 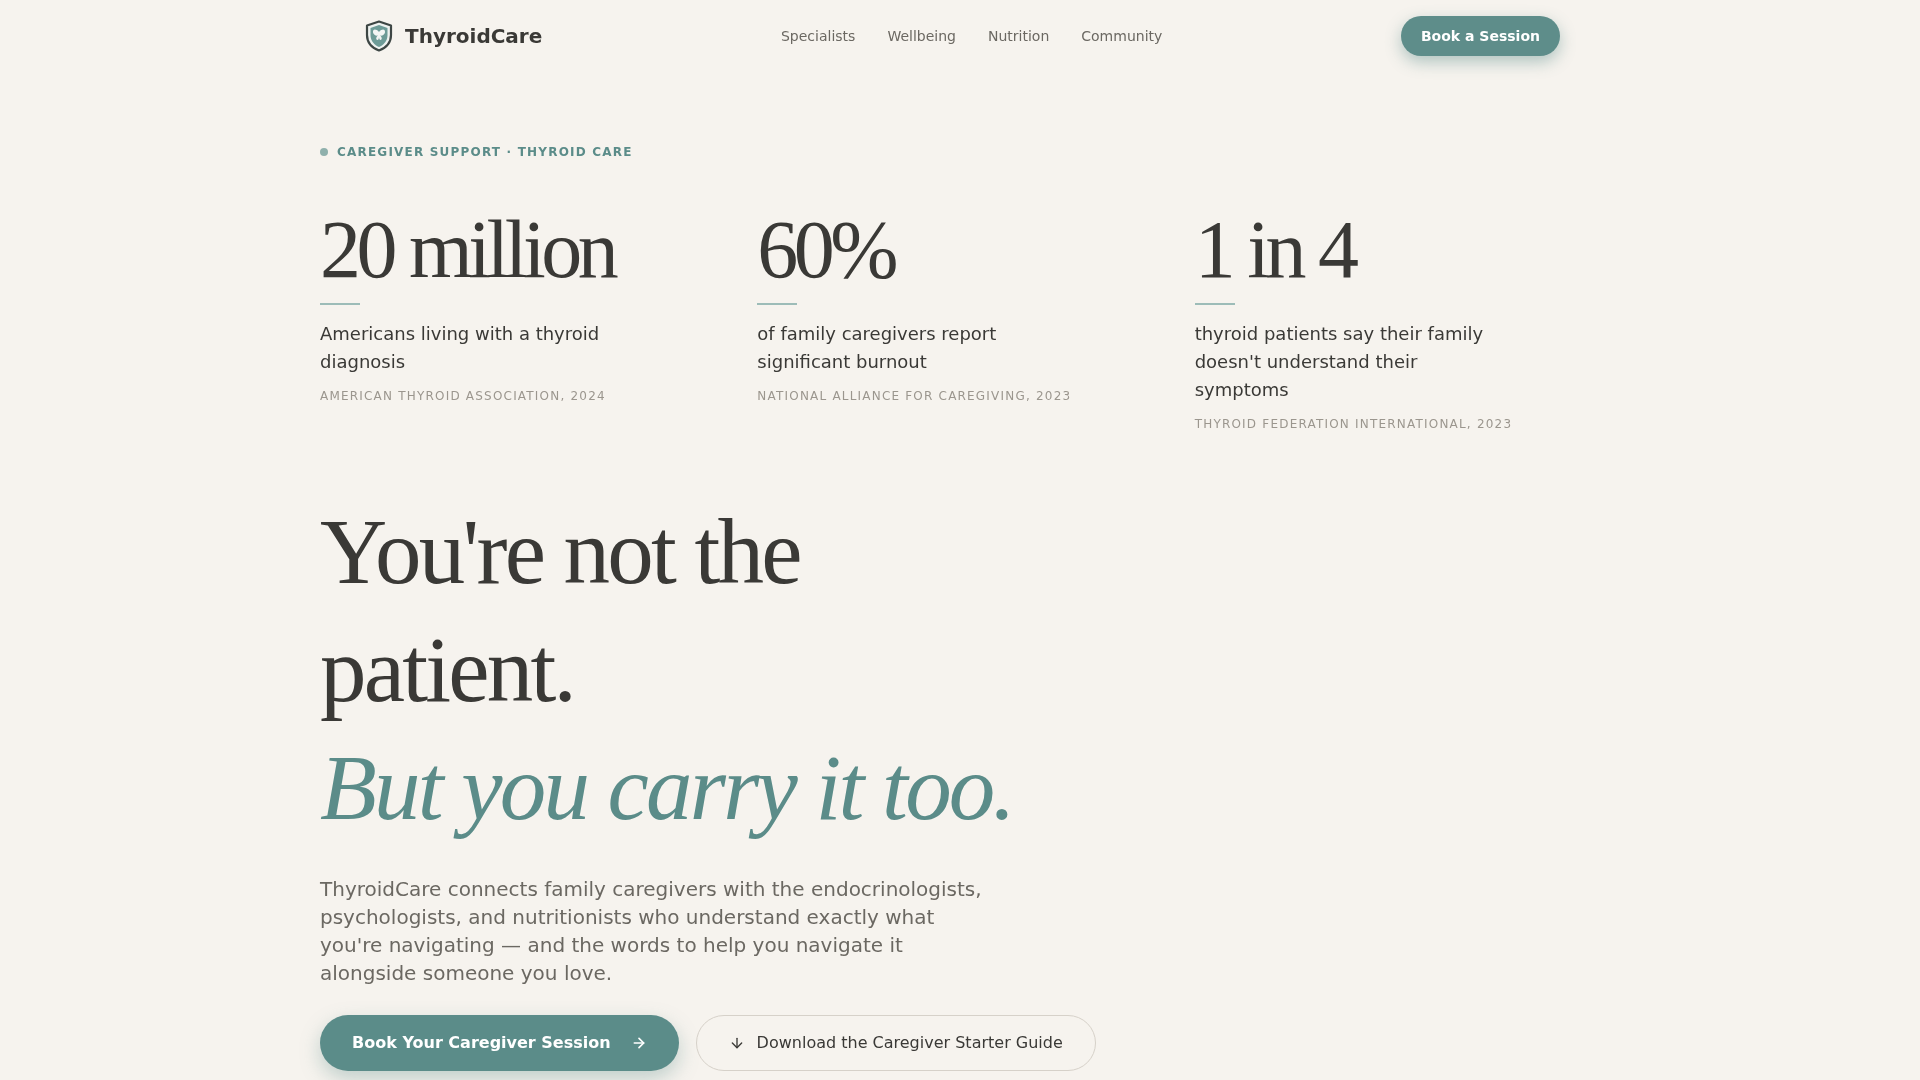 I want to click on stat-description: of family caregivers report significant burnout, so click(x=877, y=348).